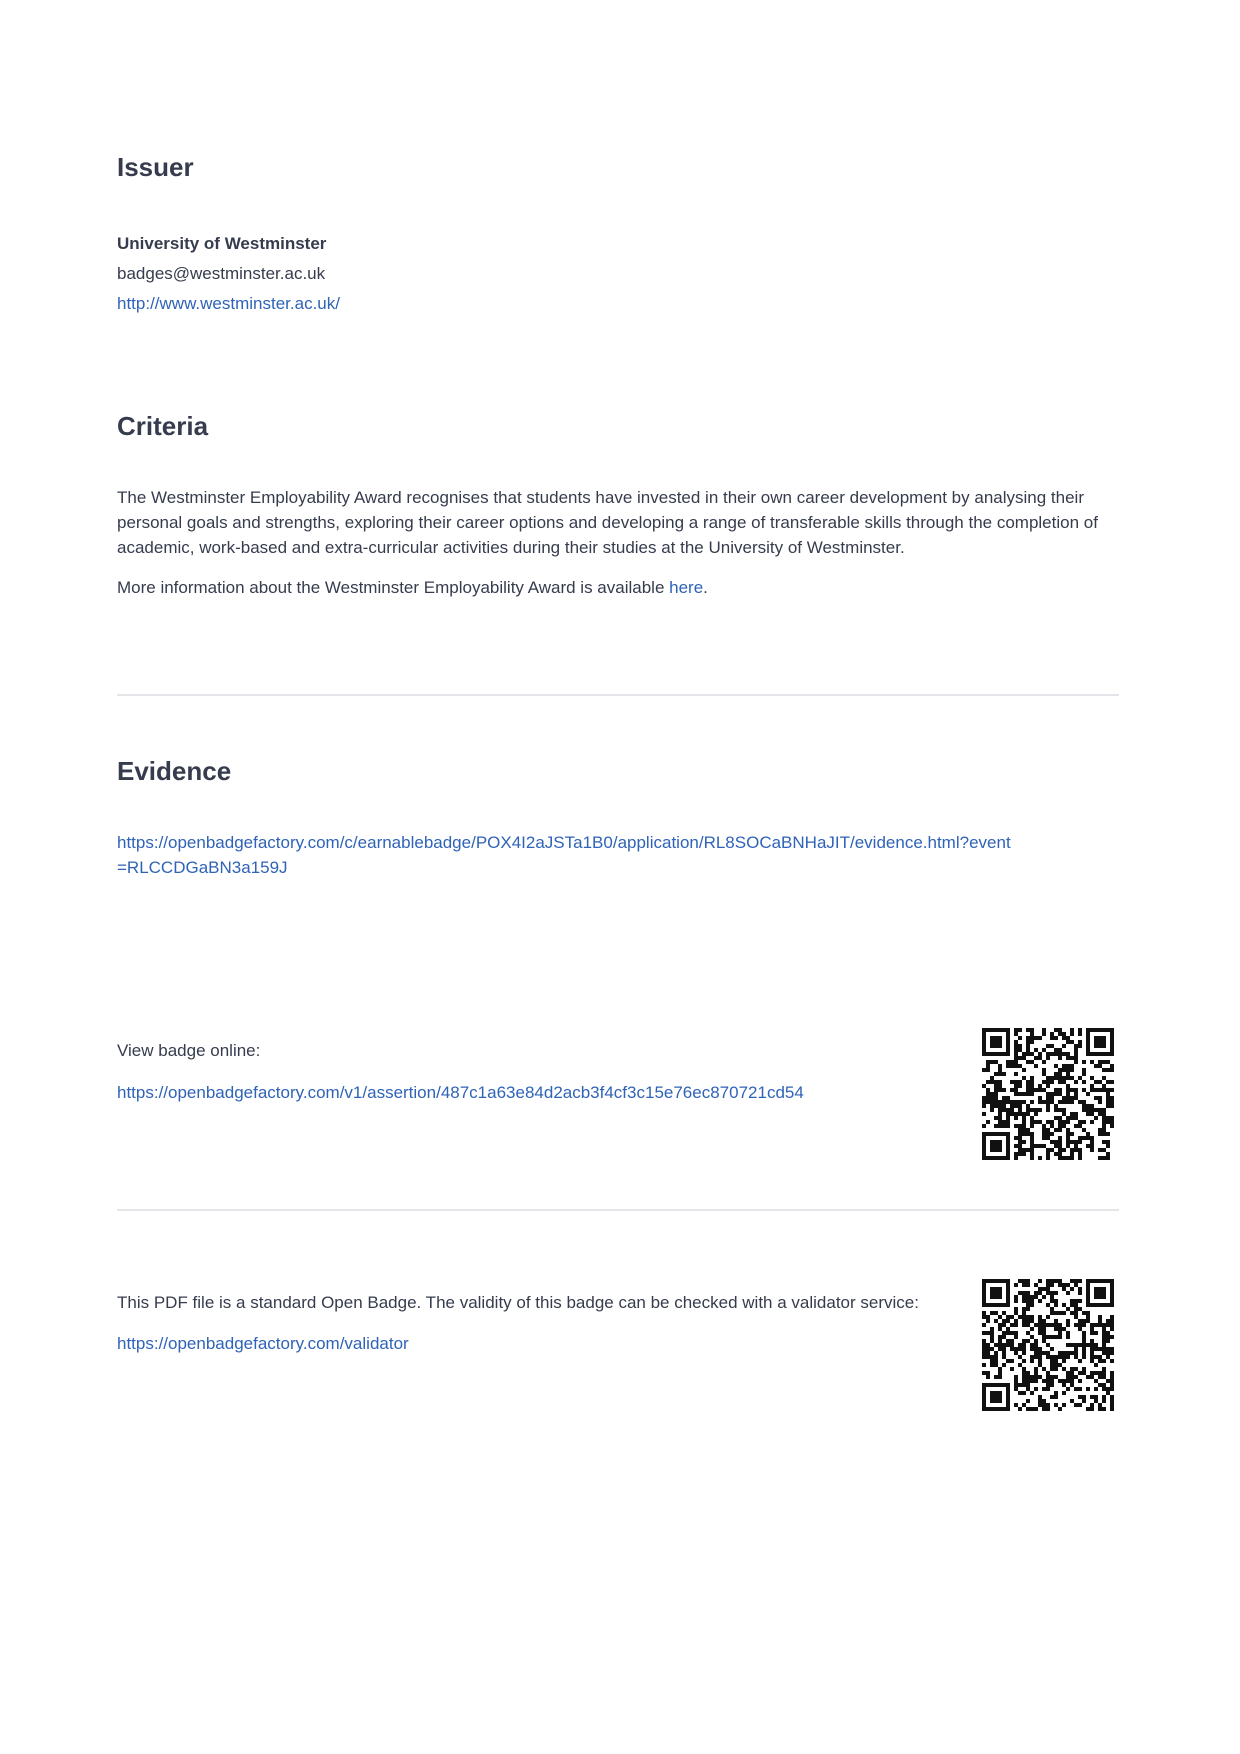  I want to click on more-info-link: here, so click(686, 587).